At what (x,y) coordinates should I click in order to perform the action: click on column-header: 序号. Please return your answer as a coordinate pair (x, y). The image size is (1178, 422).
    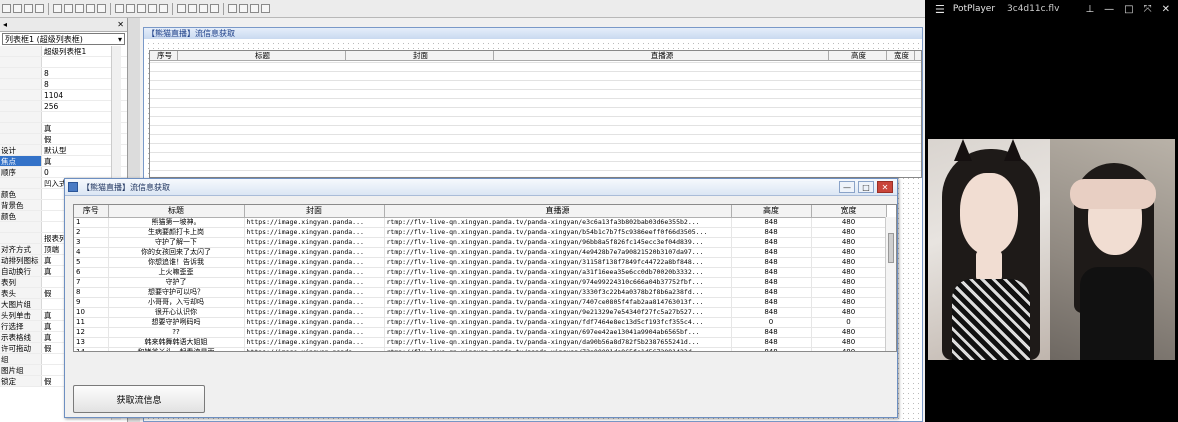
    Looking at the image, I should click on (91, 211).